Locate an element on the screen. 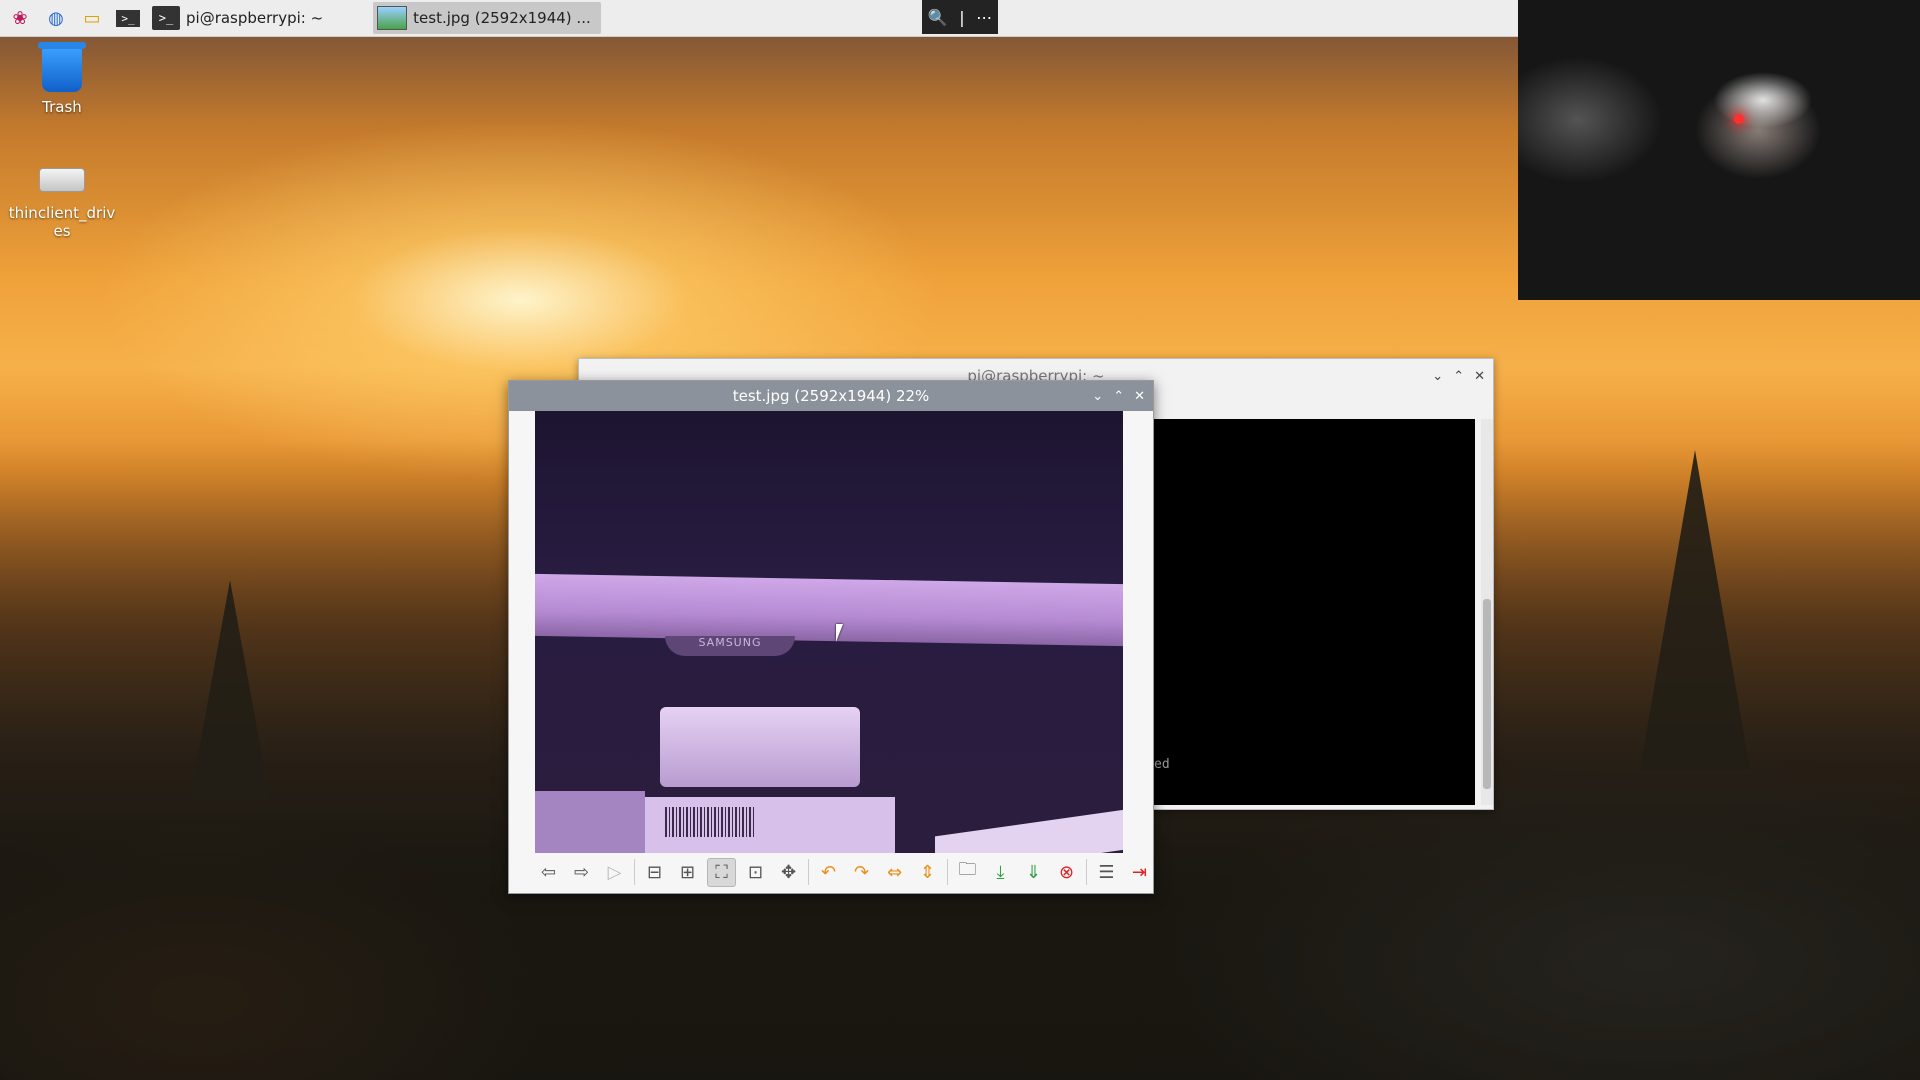  trash-icon is located at coordinates (62, 67).